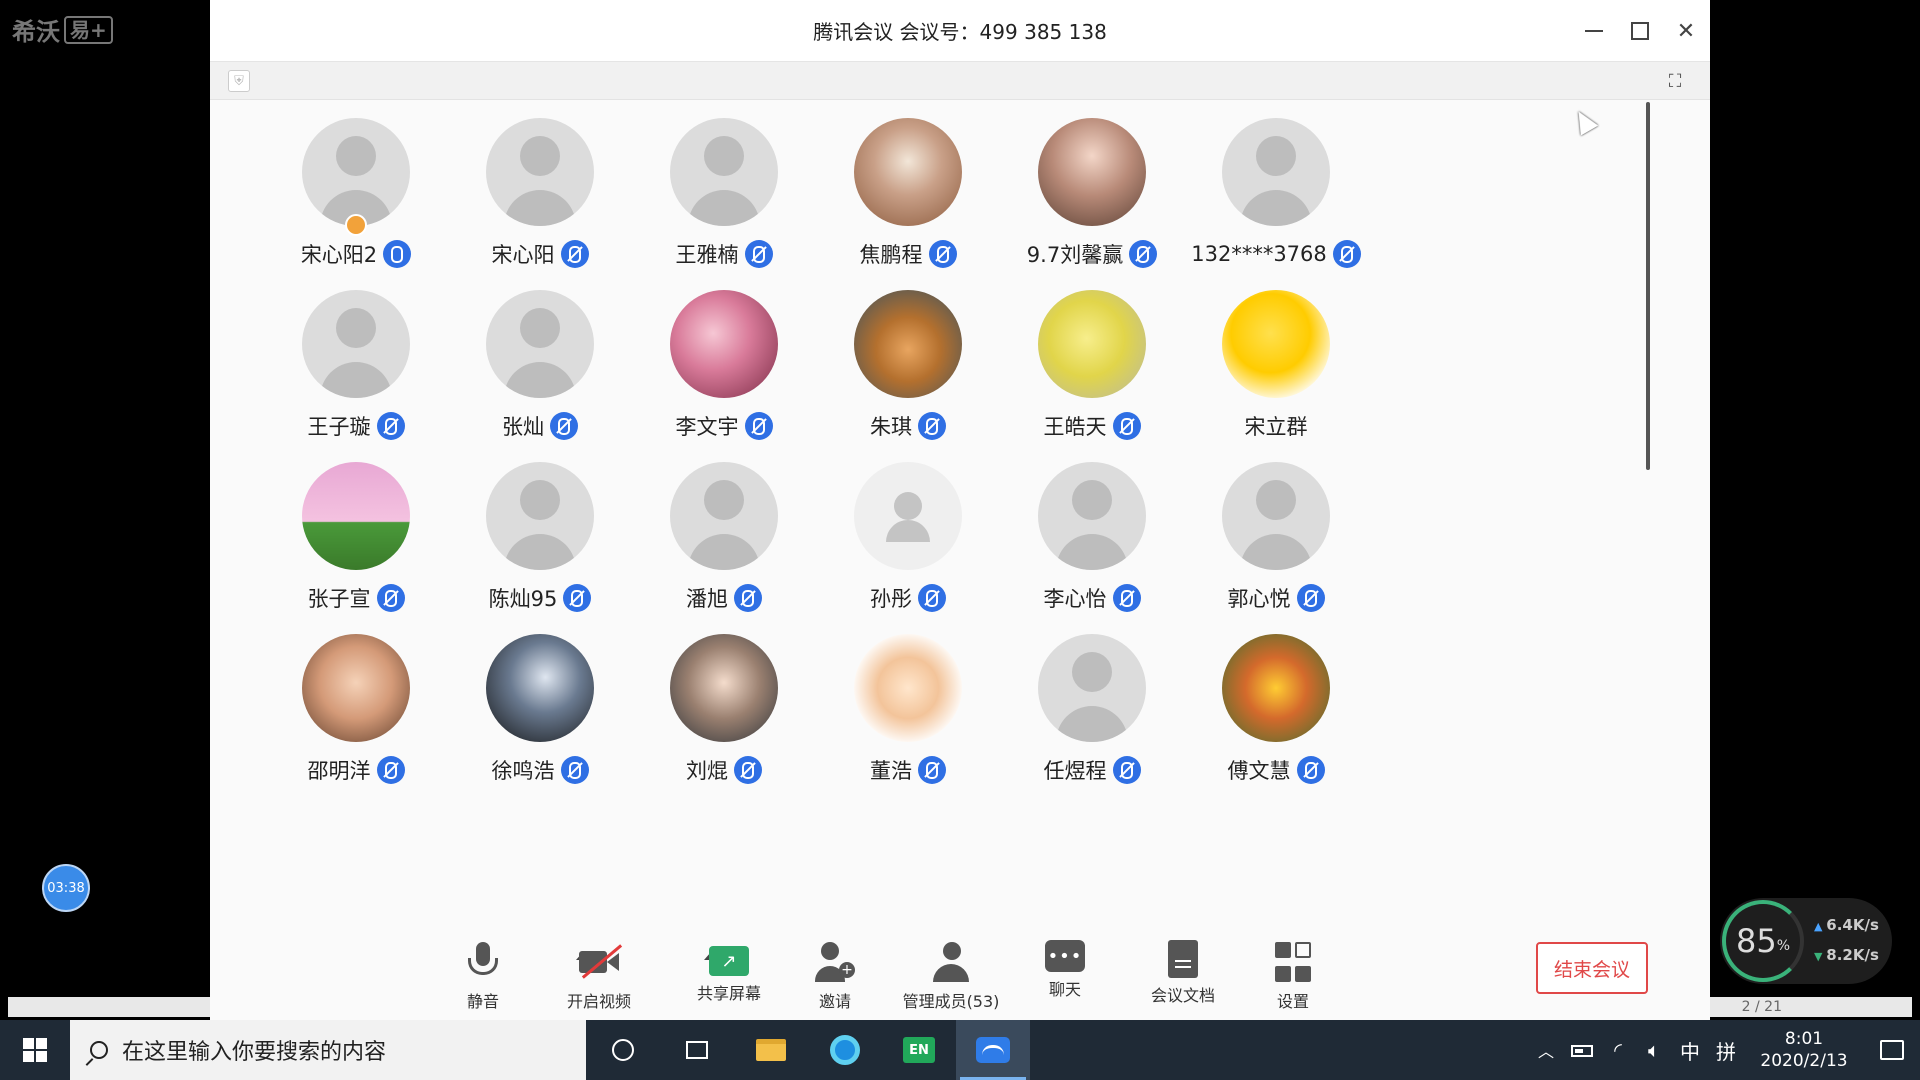 The width and height of the screenshot is (1920, 1080). Describe the element at coordinates (707, 427) in the screenshot. I see `participant-name: 李文宇` at that location.